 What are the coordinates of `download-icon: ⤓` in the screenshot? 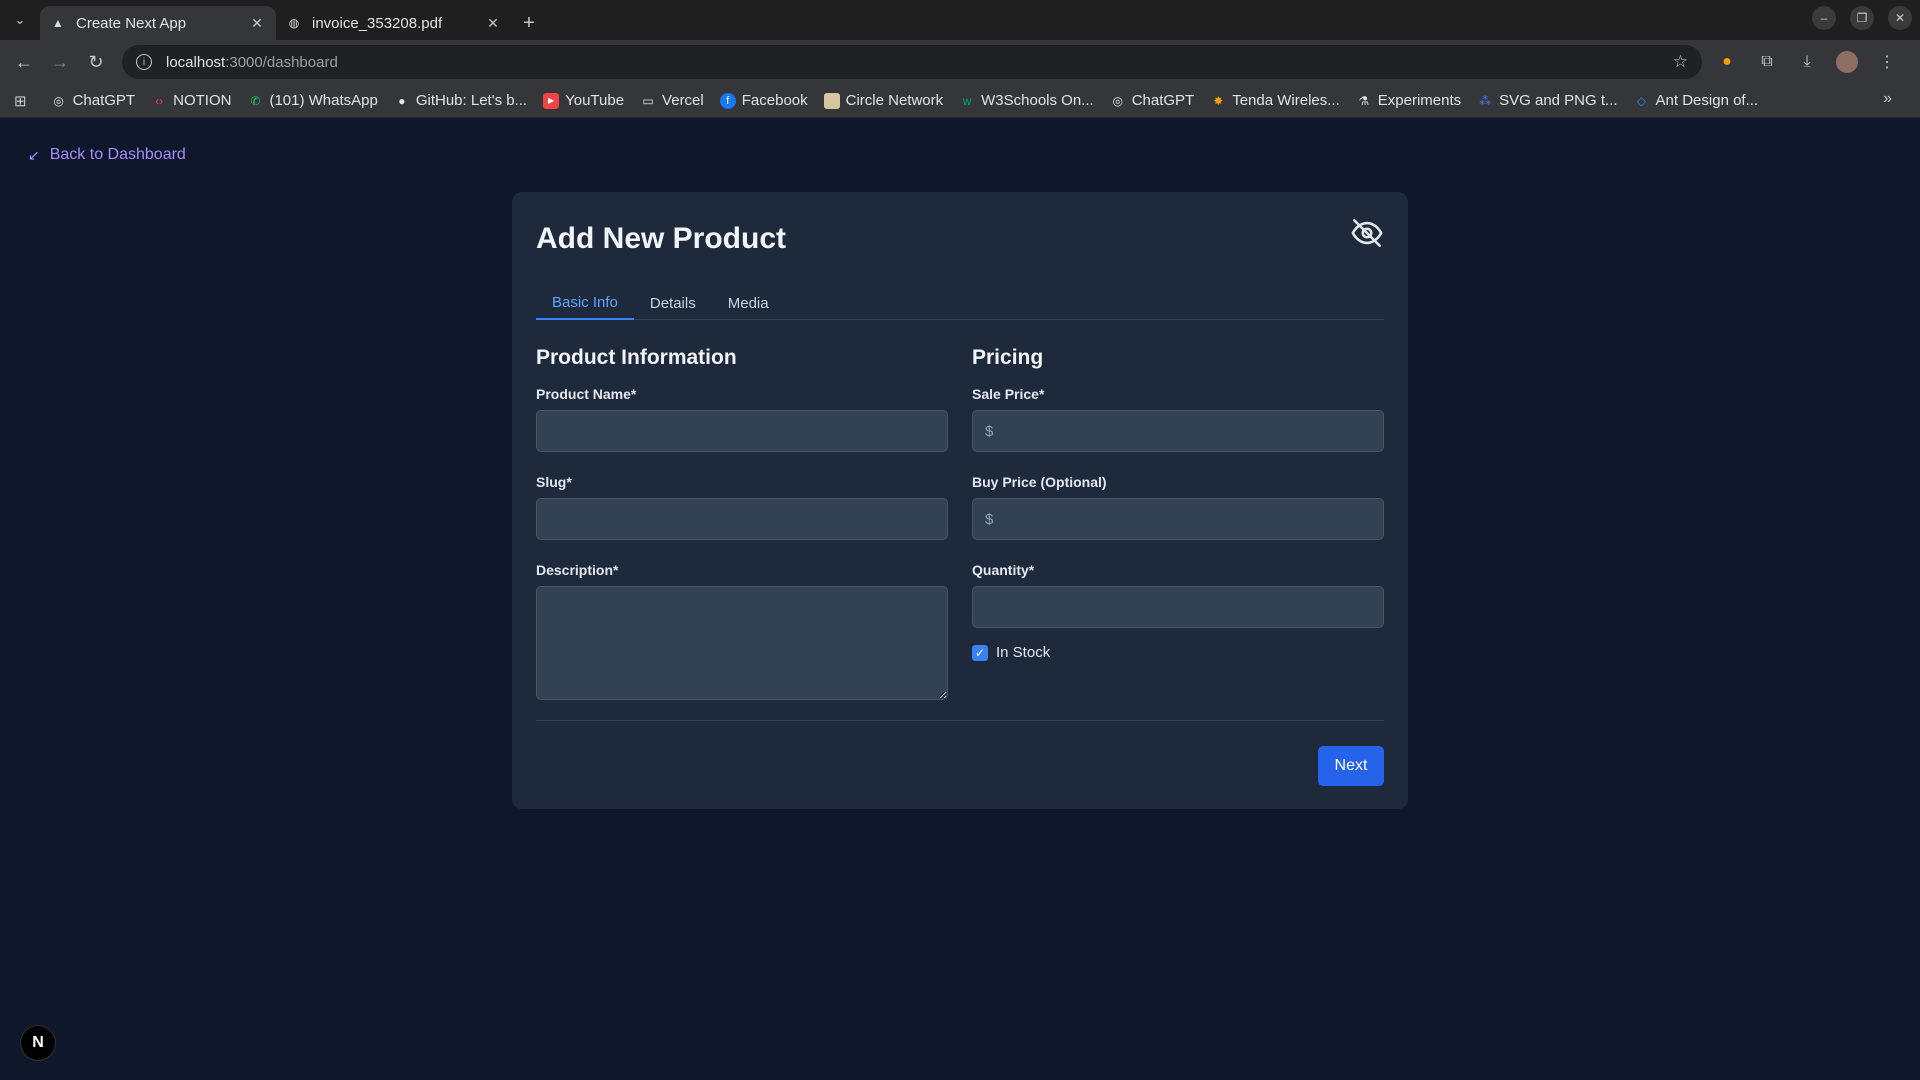 It's located at (1807, 62).